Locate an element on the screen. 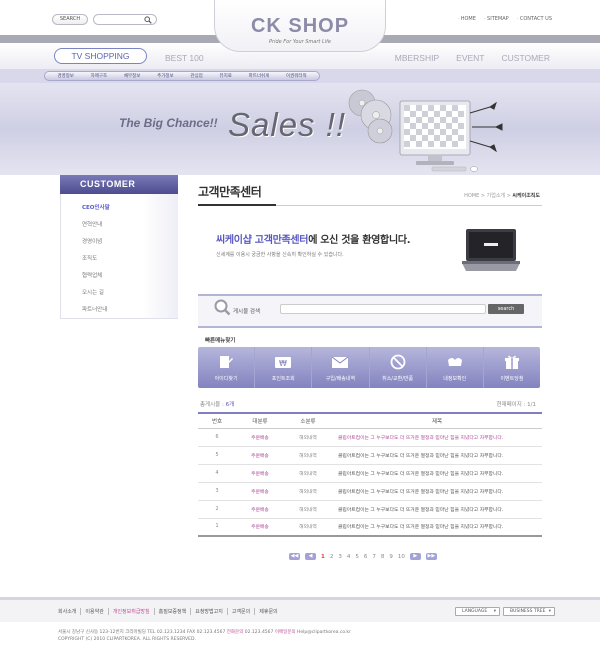  business-select-label: BUSINESS TREE is located at coordinates (528, 611).